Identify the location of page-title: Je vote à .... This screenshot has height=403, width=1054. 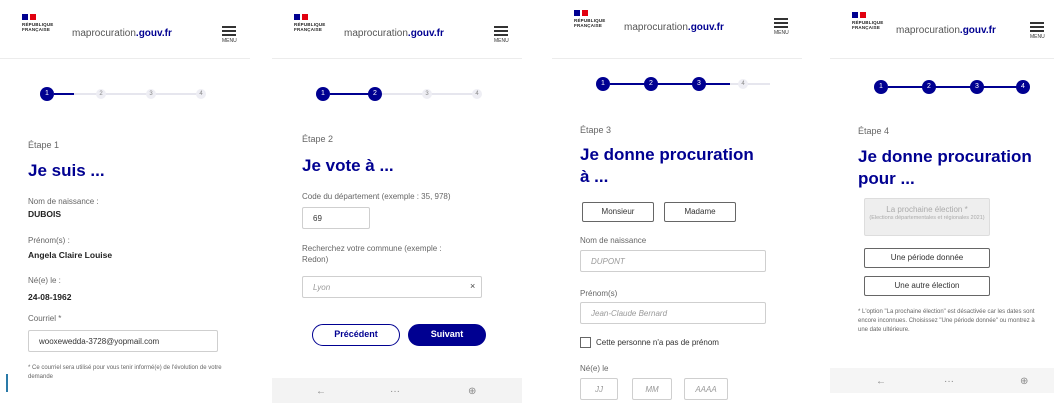
(348, 165).